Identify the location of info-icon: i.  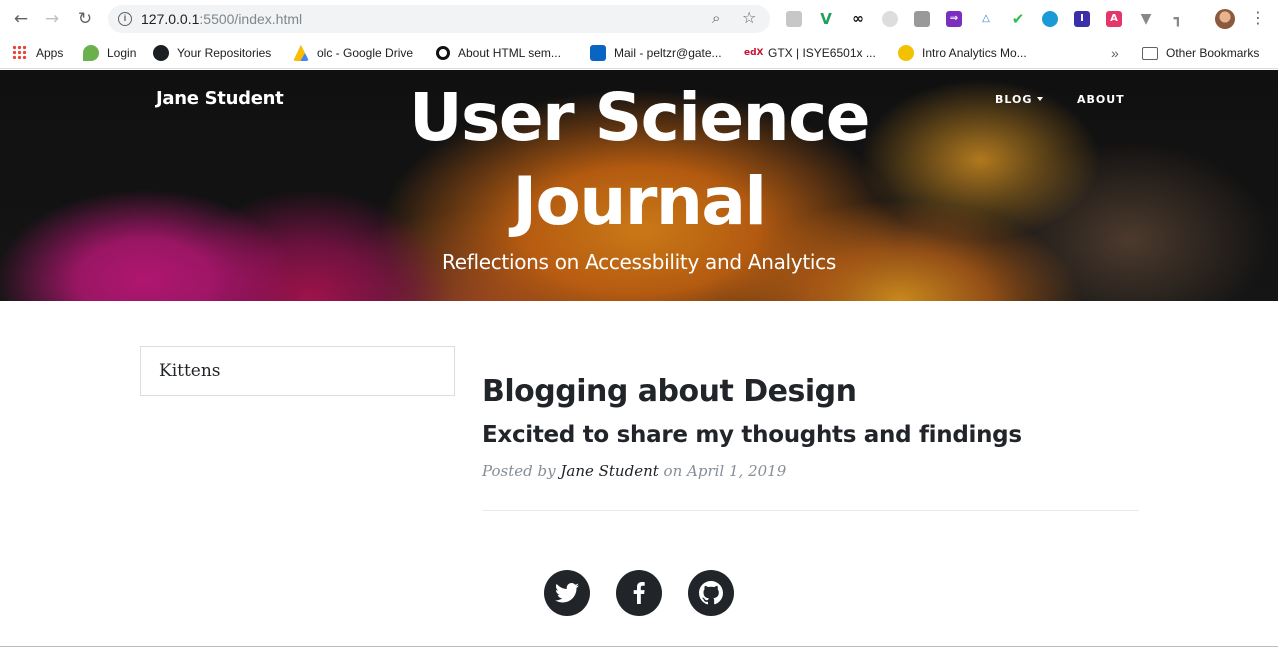
(125, 19).